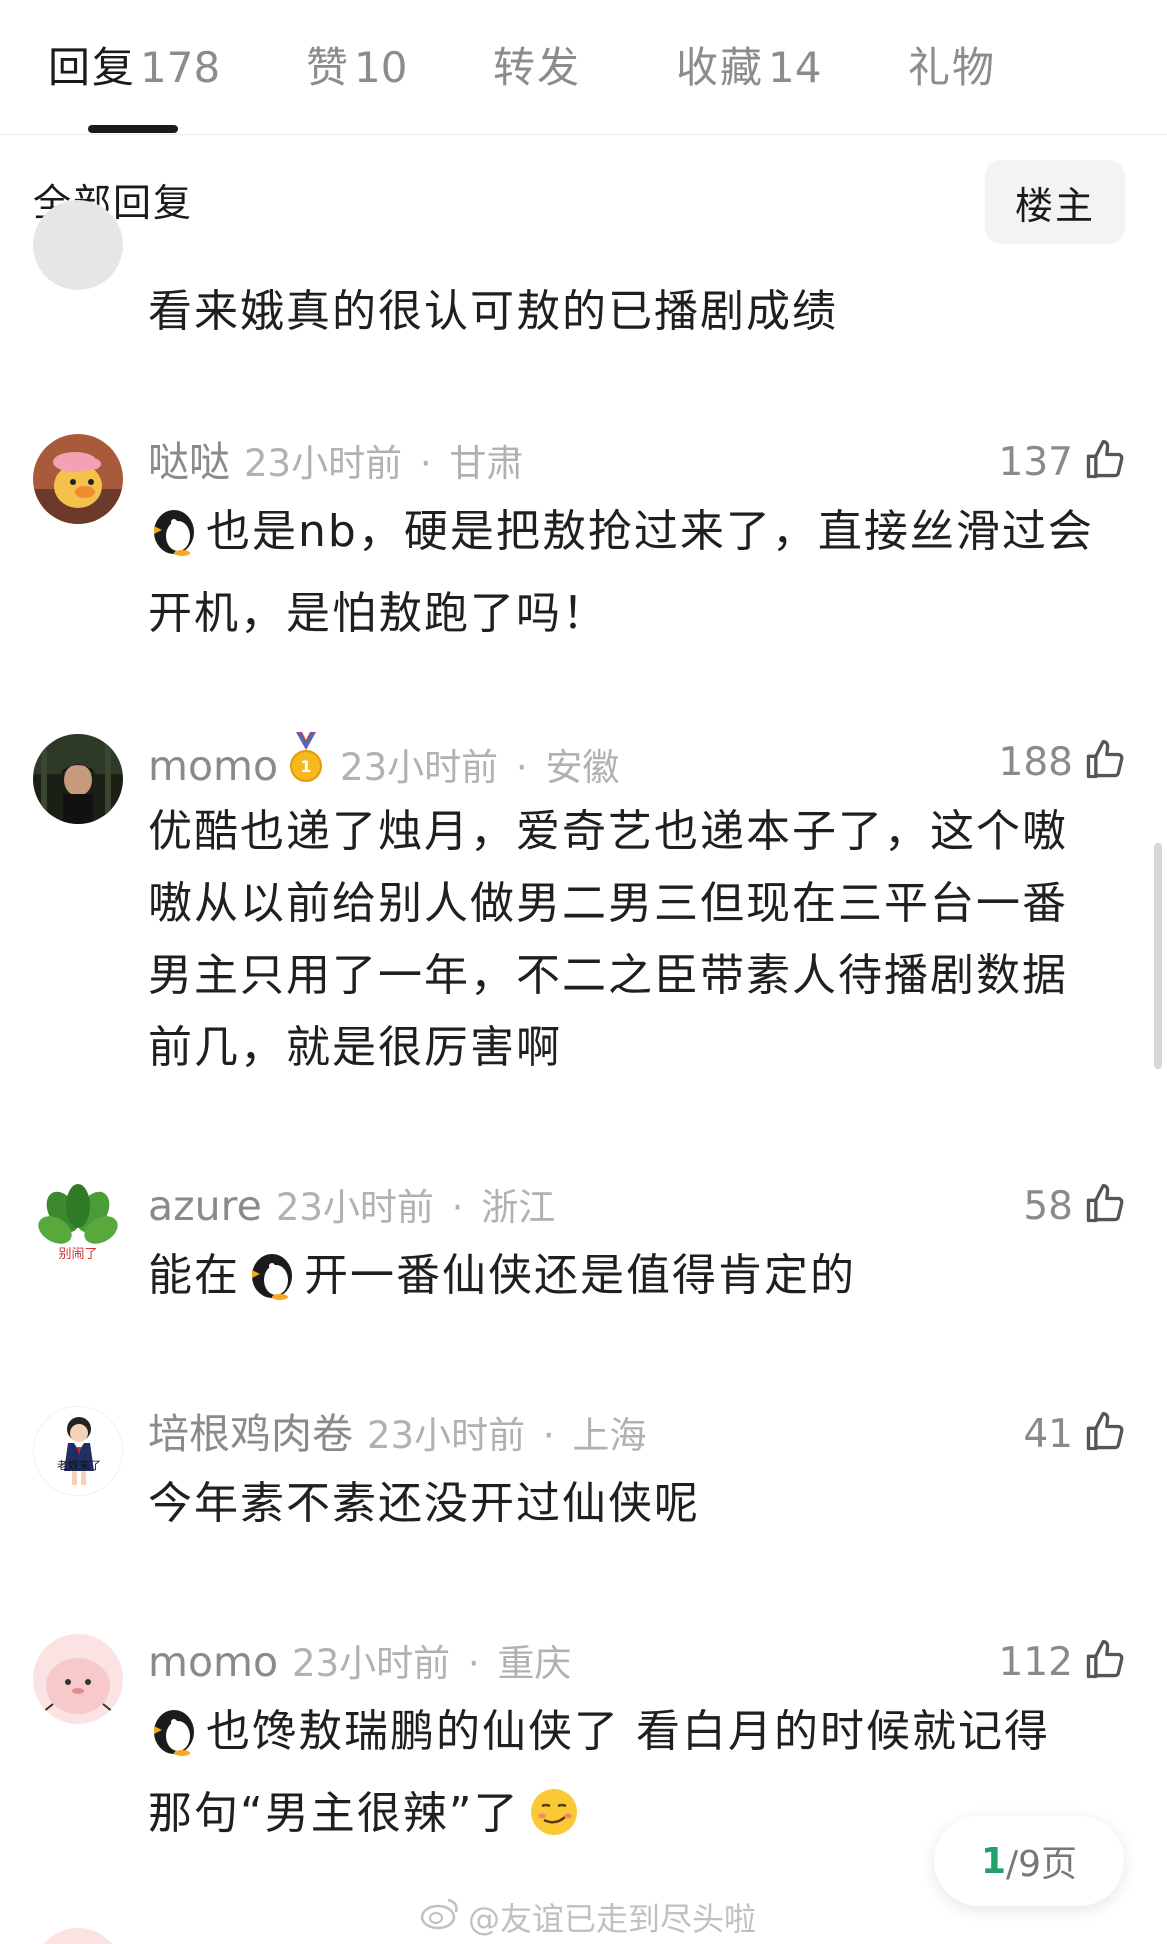 The image size is (1167, 1944). I want to click on like-button: 188, so click(1063, 762).